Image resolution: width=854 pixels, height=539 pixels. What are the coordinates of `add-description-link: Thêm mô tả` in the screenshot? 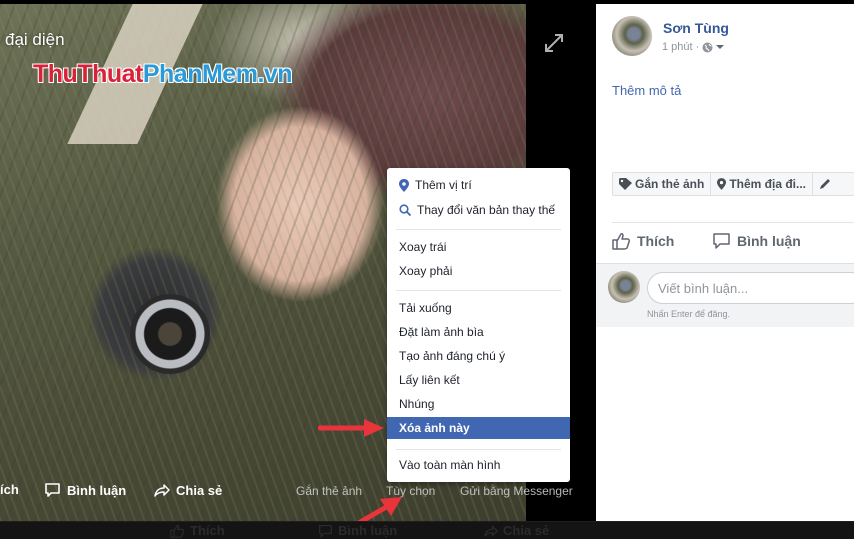 It's located at (646, 90).